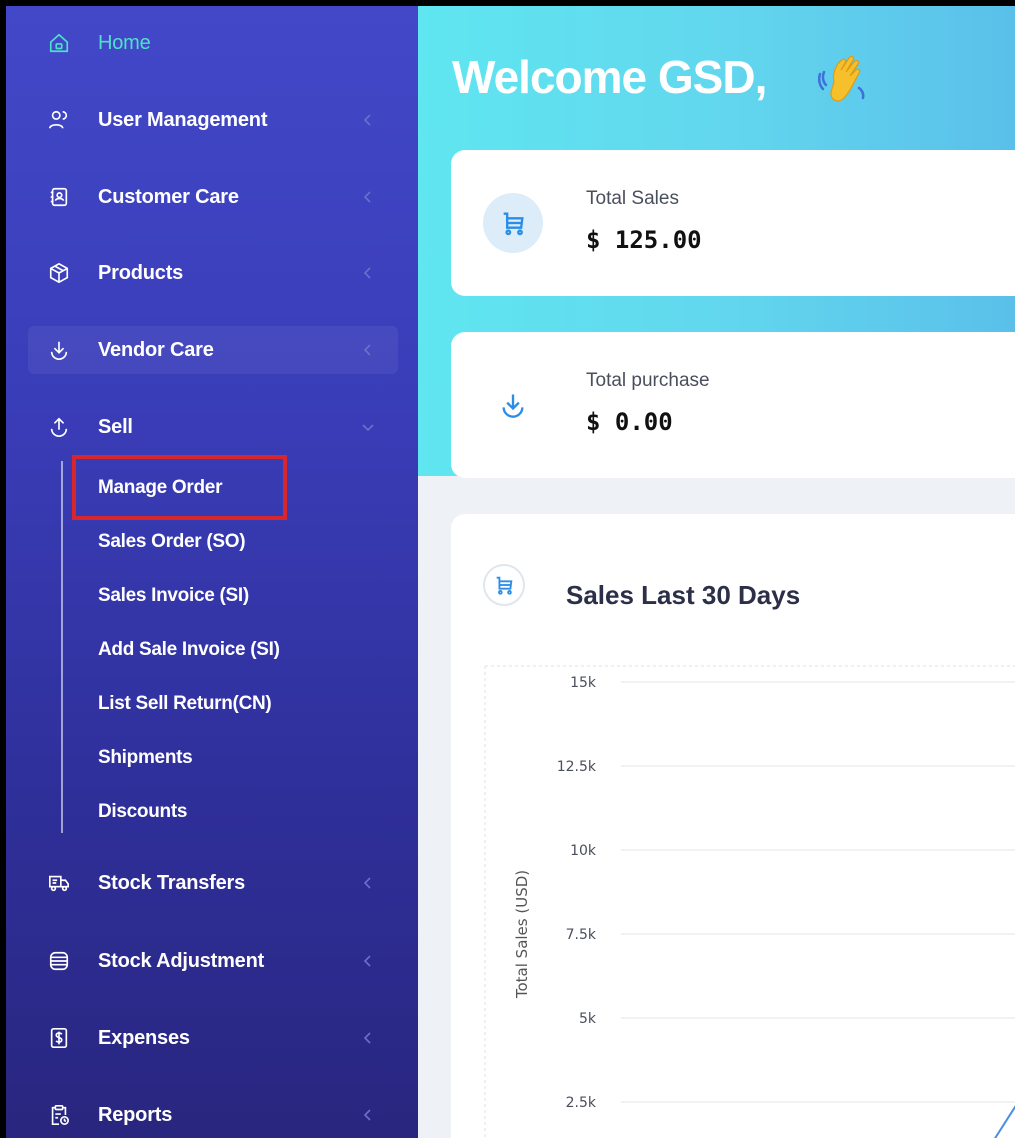 This screenshot has height=1138, width=1015. Describe the element at coordinates (145, 758) in the screenshot. I see `submenu-item-shipments: Shipments` at that location.